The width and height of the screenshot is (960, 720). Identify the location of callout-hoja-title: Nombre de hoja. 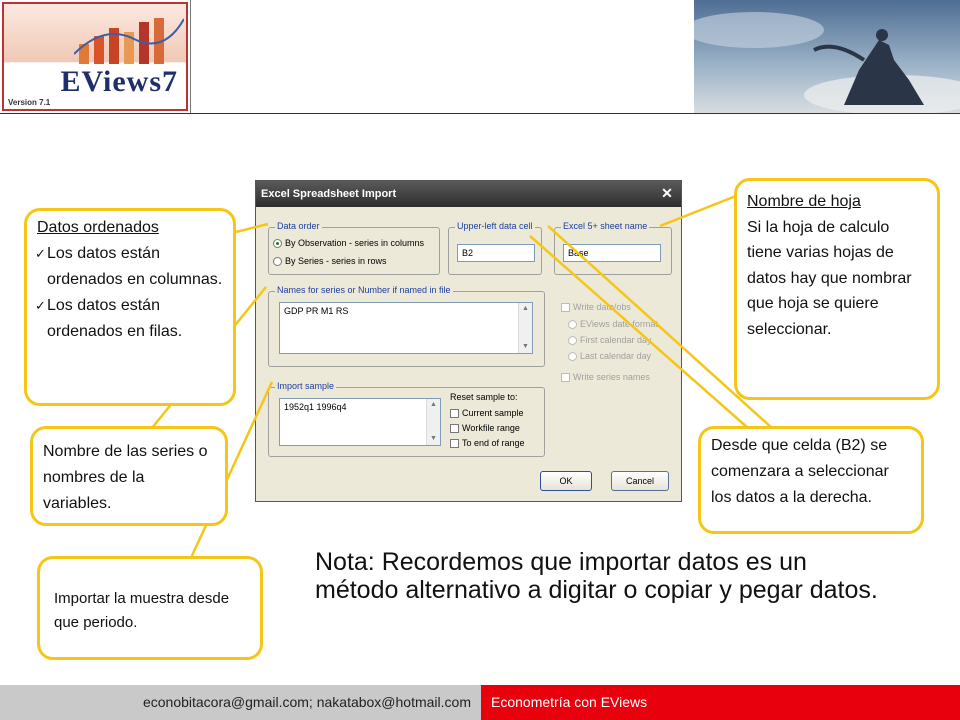
(804, 201).